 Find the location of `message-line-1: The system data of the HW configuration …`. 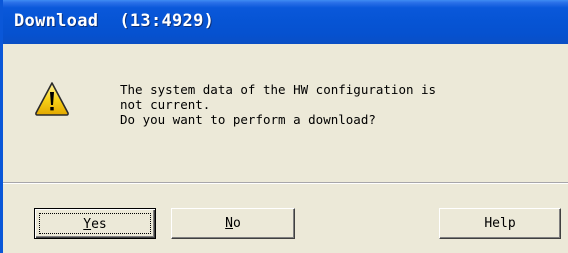

message-line-1: The system data of the HW configuration … is located at coordinates (278, 89).